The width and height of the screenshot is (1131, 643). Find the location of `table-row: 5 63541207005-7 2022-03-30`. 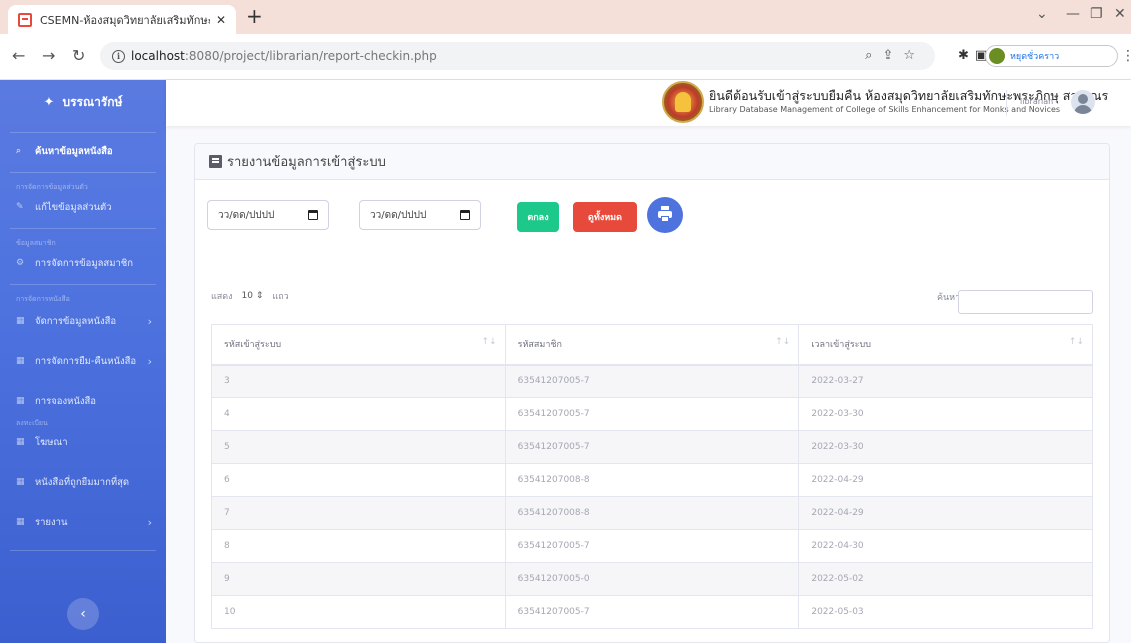

table-row: 5 63541207005-7 2022-03-30 is located at coordinates (652, 447).